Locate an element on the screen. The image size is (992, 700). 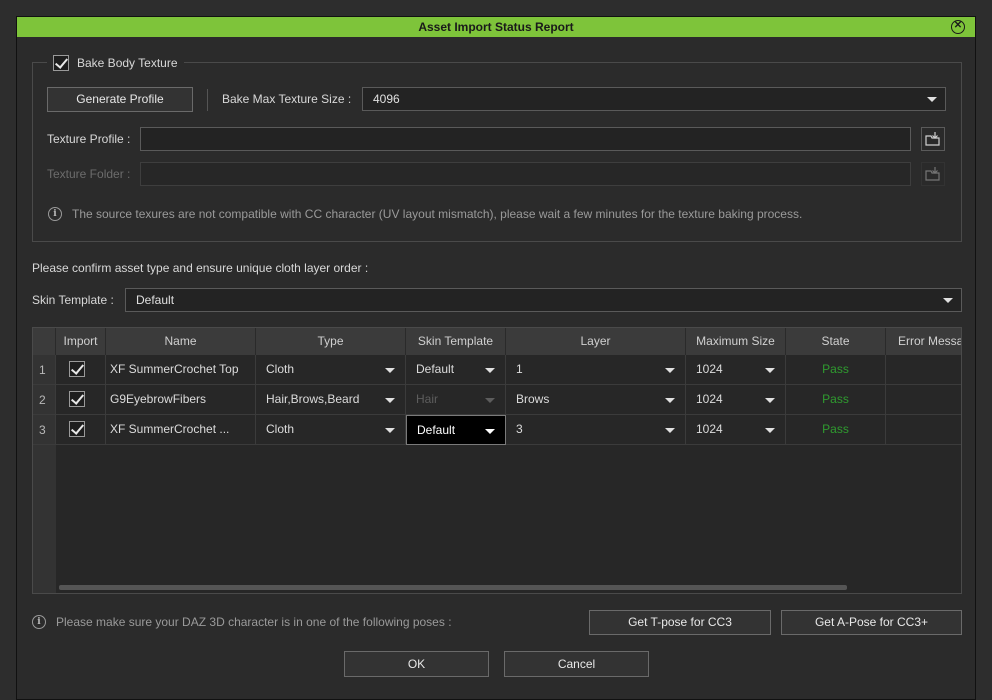
bake-body-texture-toggle: Bake Body Texture is located at coordinates (115, 63).